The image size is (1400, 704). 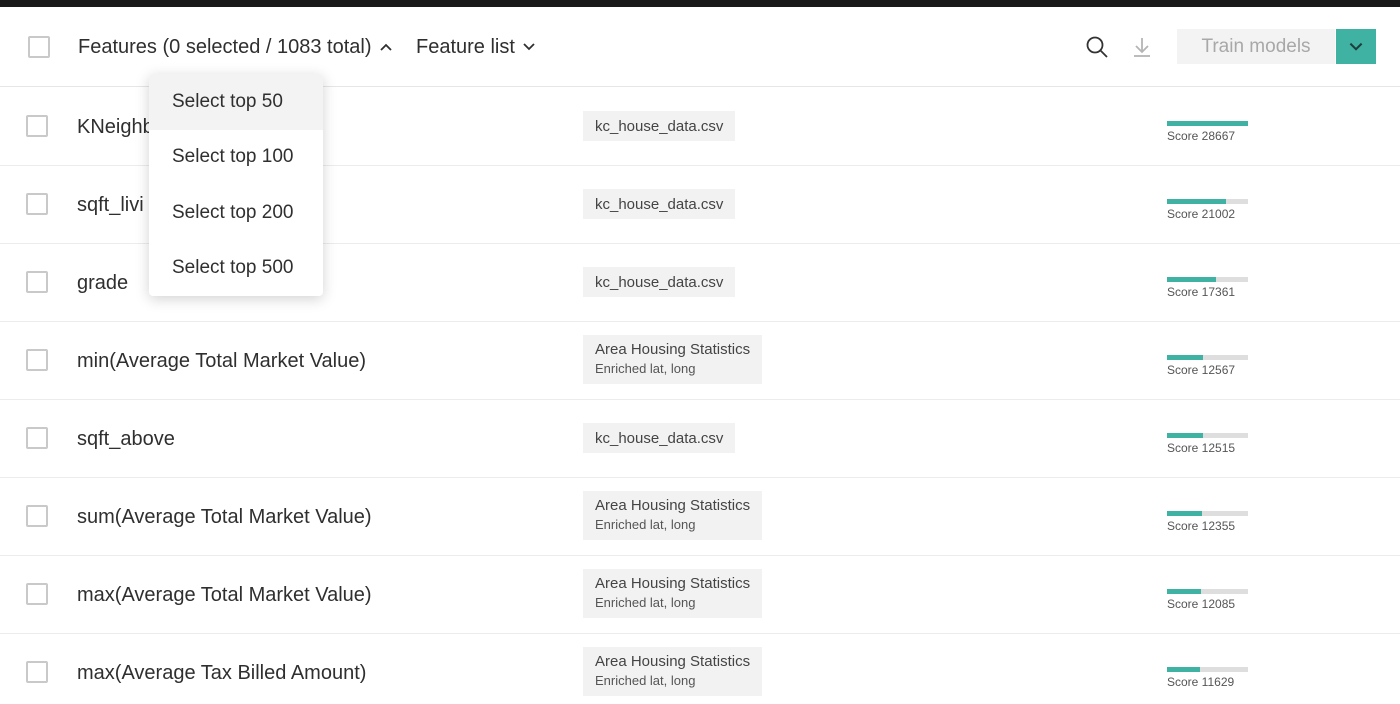 I want to click on score-label: Score 12567, so click(x=1201, y=370).